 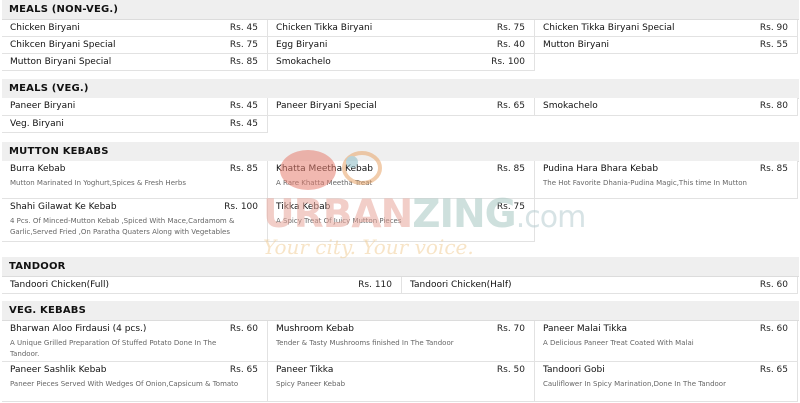 I want to click on menu-item: Veg. Biryani Rs. 45, so click(x=135, y=124).